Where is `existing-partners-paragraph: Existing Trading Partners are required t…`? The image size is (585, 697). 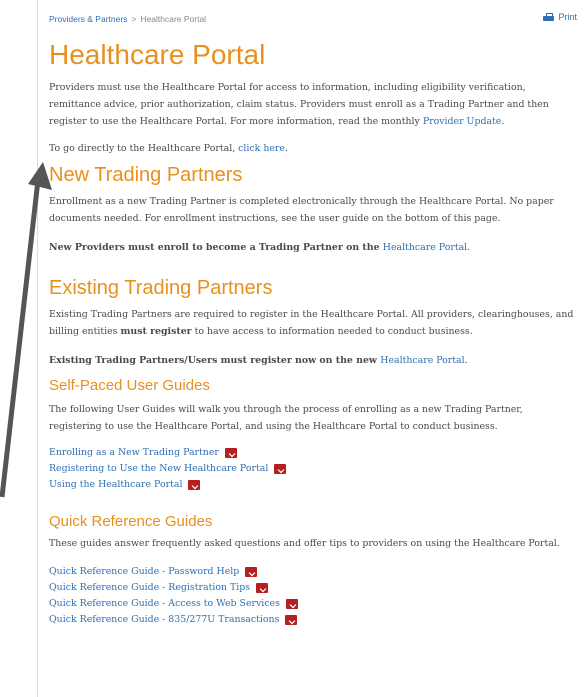
existing-partners-paragraph: Existing Trading Partners are required t… is located at coordinates (311, 323).